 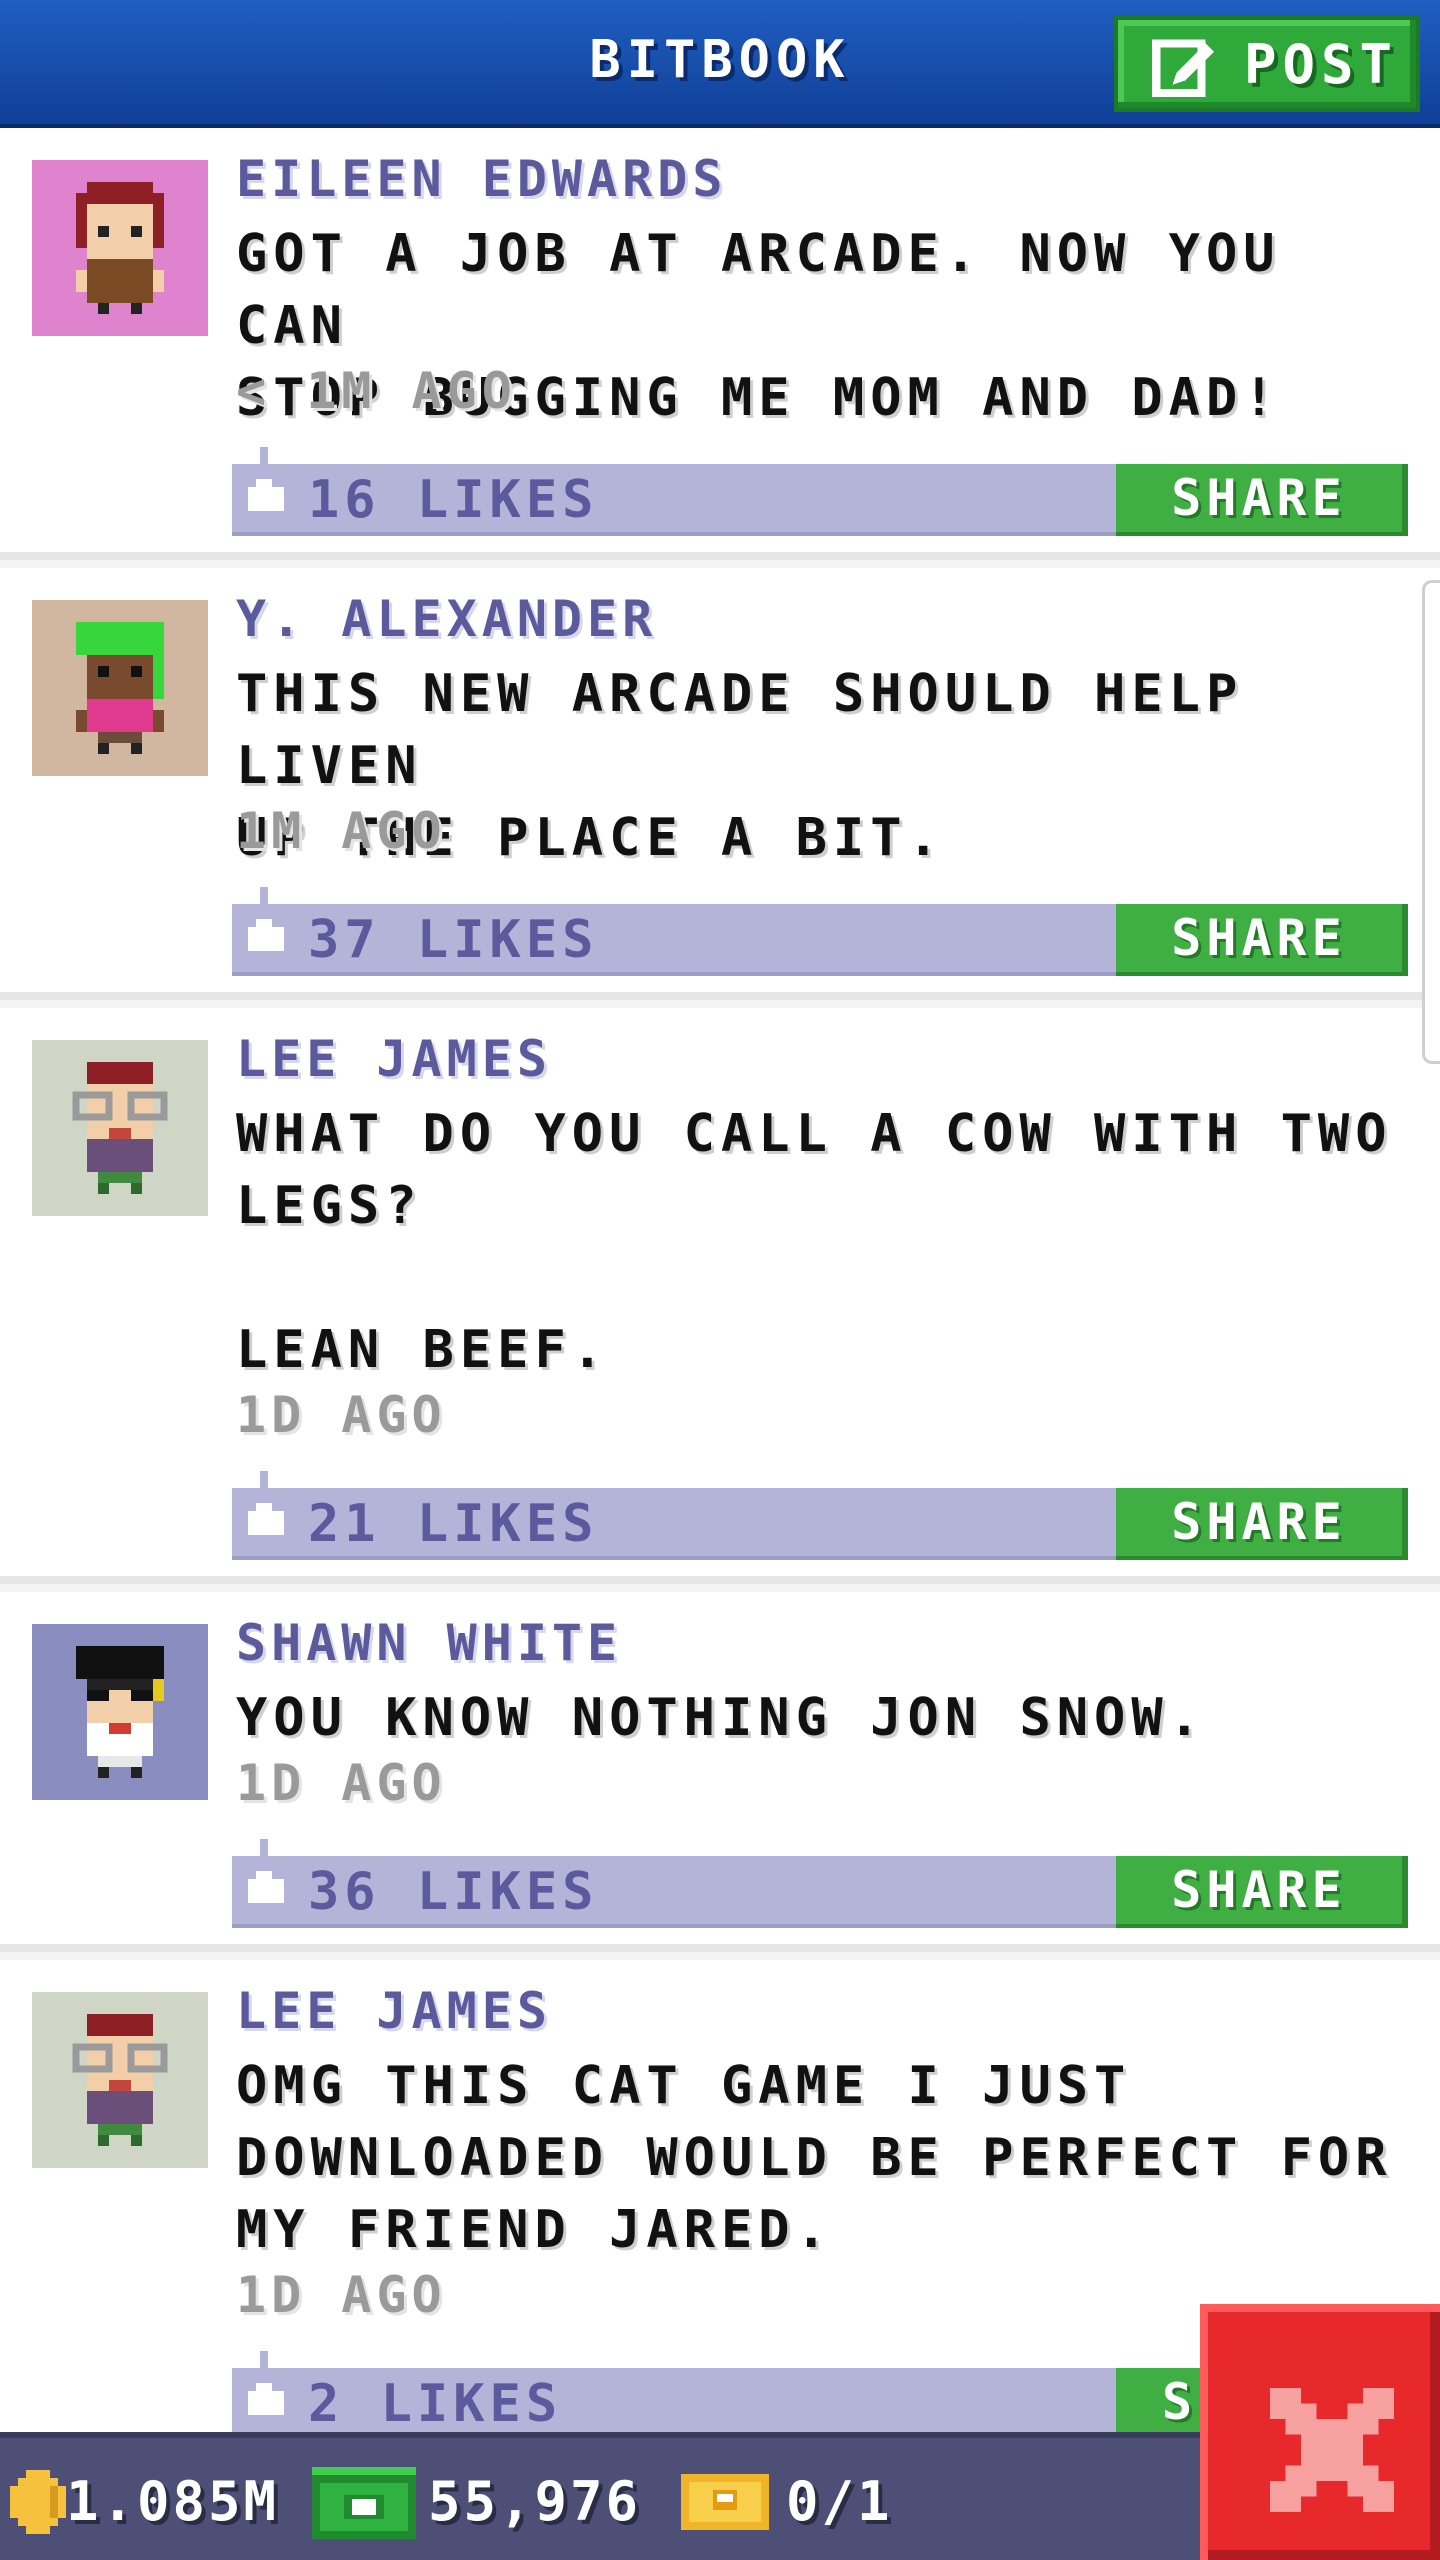 I want to click on post-author: SHAWN WHITE, so click(x=429, y=1643).